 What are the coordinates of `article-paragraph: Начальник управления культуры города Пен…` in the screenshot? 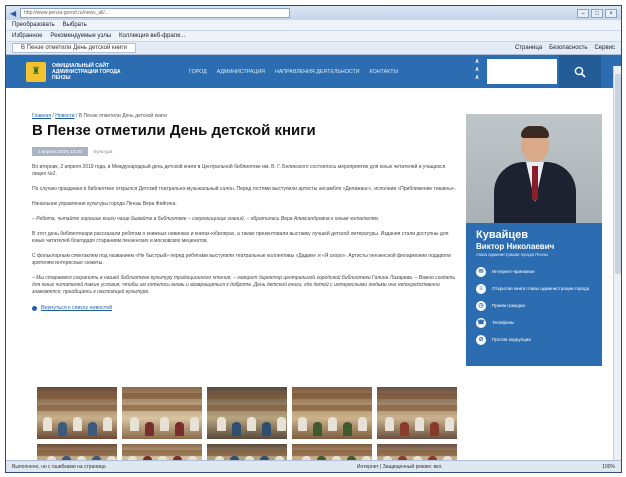 It's located at (104, 204).